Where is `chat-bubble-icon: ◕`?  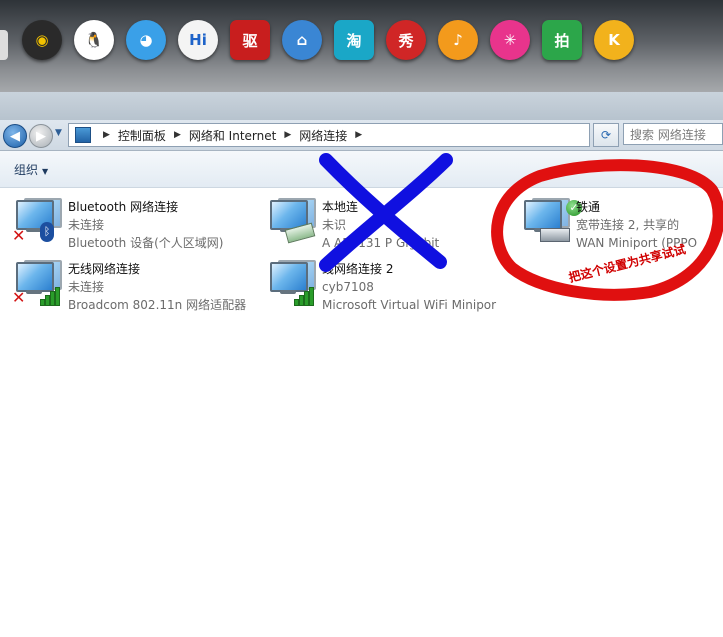
chat-bubble-icon: ◕ is located at coordinates (146, 40).